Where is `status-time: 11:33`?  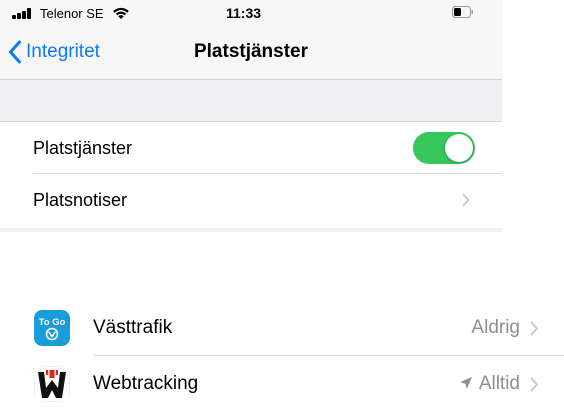 status-time: 11:33 is located at coordinates (244, 13).